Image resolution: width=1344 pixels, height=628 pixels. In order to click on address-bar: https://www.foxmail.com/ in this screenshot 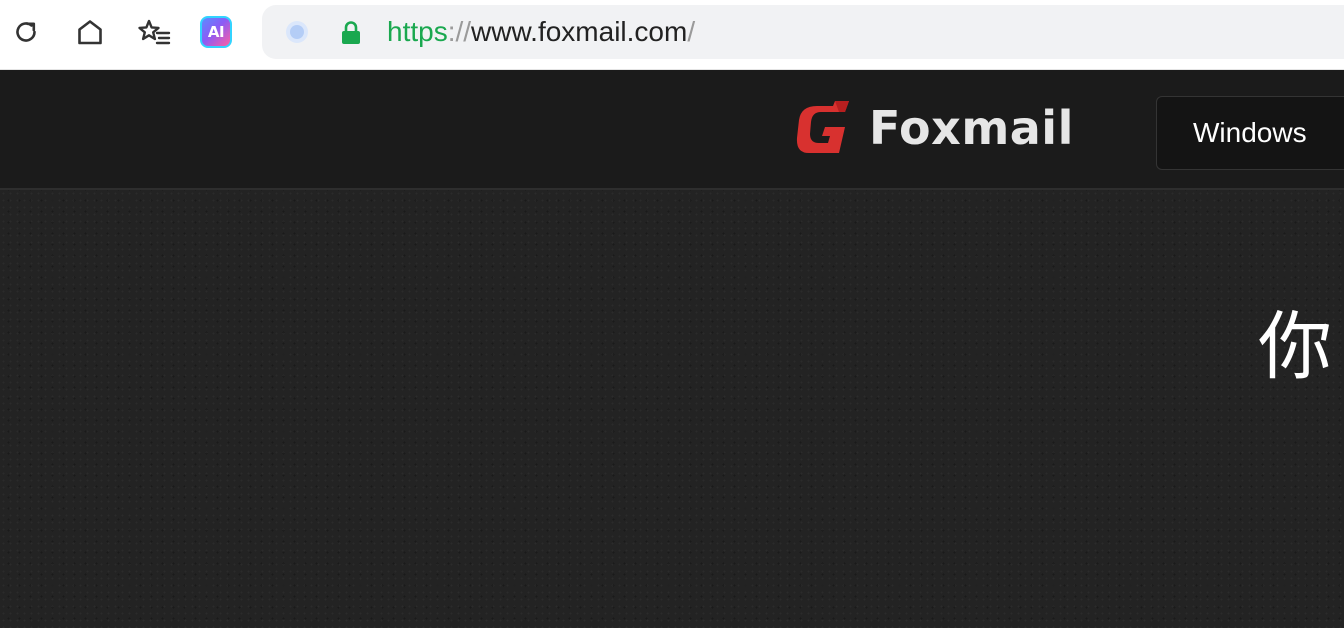, I will do `click(803, 32)`.